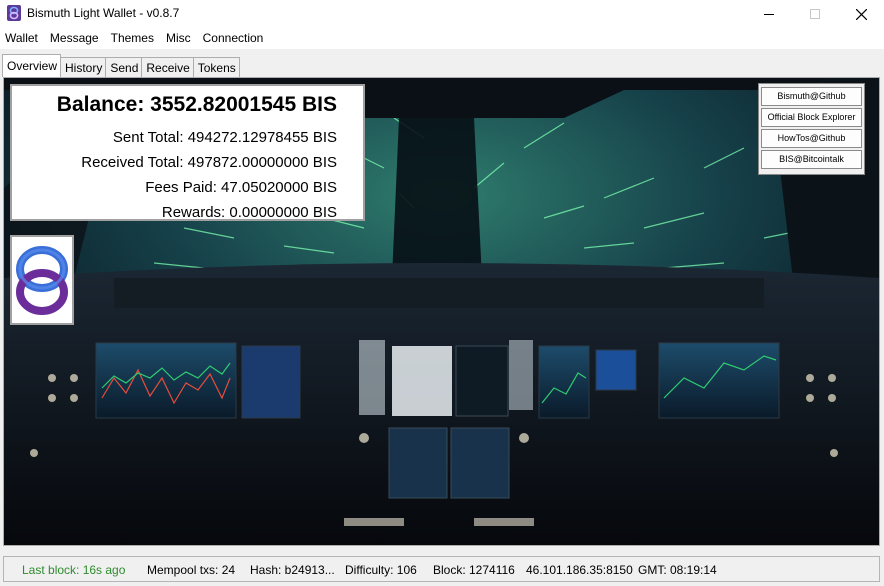 The height and width of the screenshot is (586, 884). I want to click on bismuth-logo, so click(42, 280).